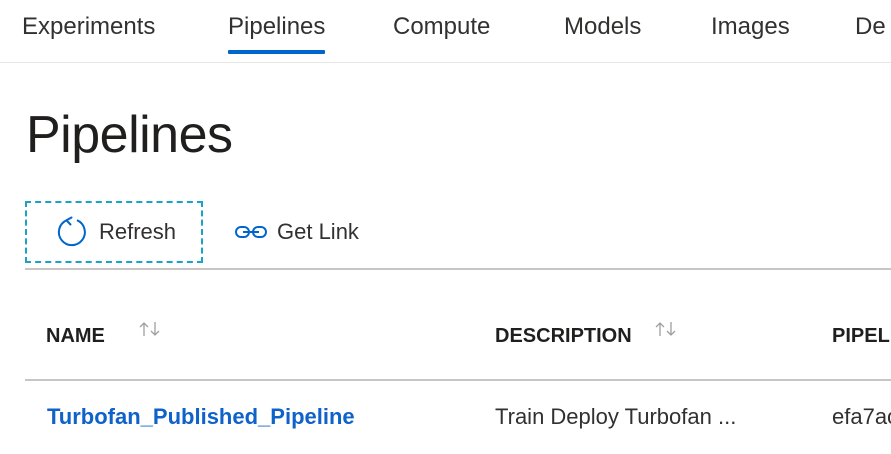 Image resolution: width=891 pixels, height=454 pixels. Describe the element at coordinates (563, 336) in the screenshot. I see `column-header-description-label: DESCRIPTION` at that location.